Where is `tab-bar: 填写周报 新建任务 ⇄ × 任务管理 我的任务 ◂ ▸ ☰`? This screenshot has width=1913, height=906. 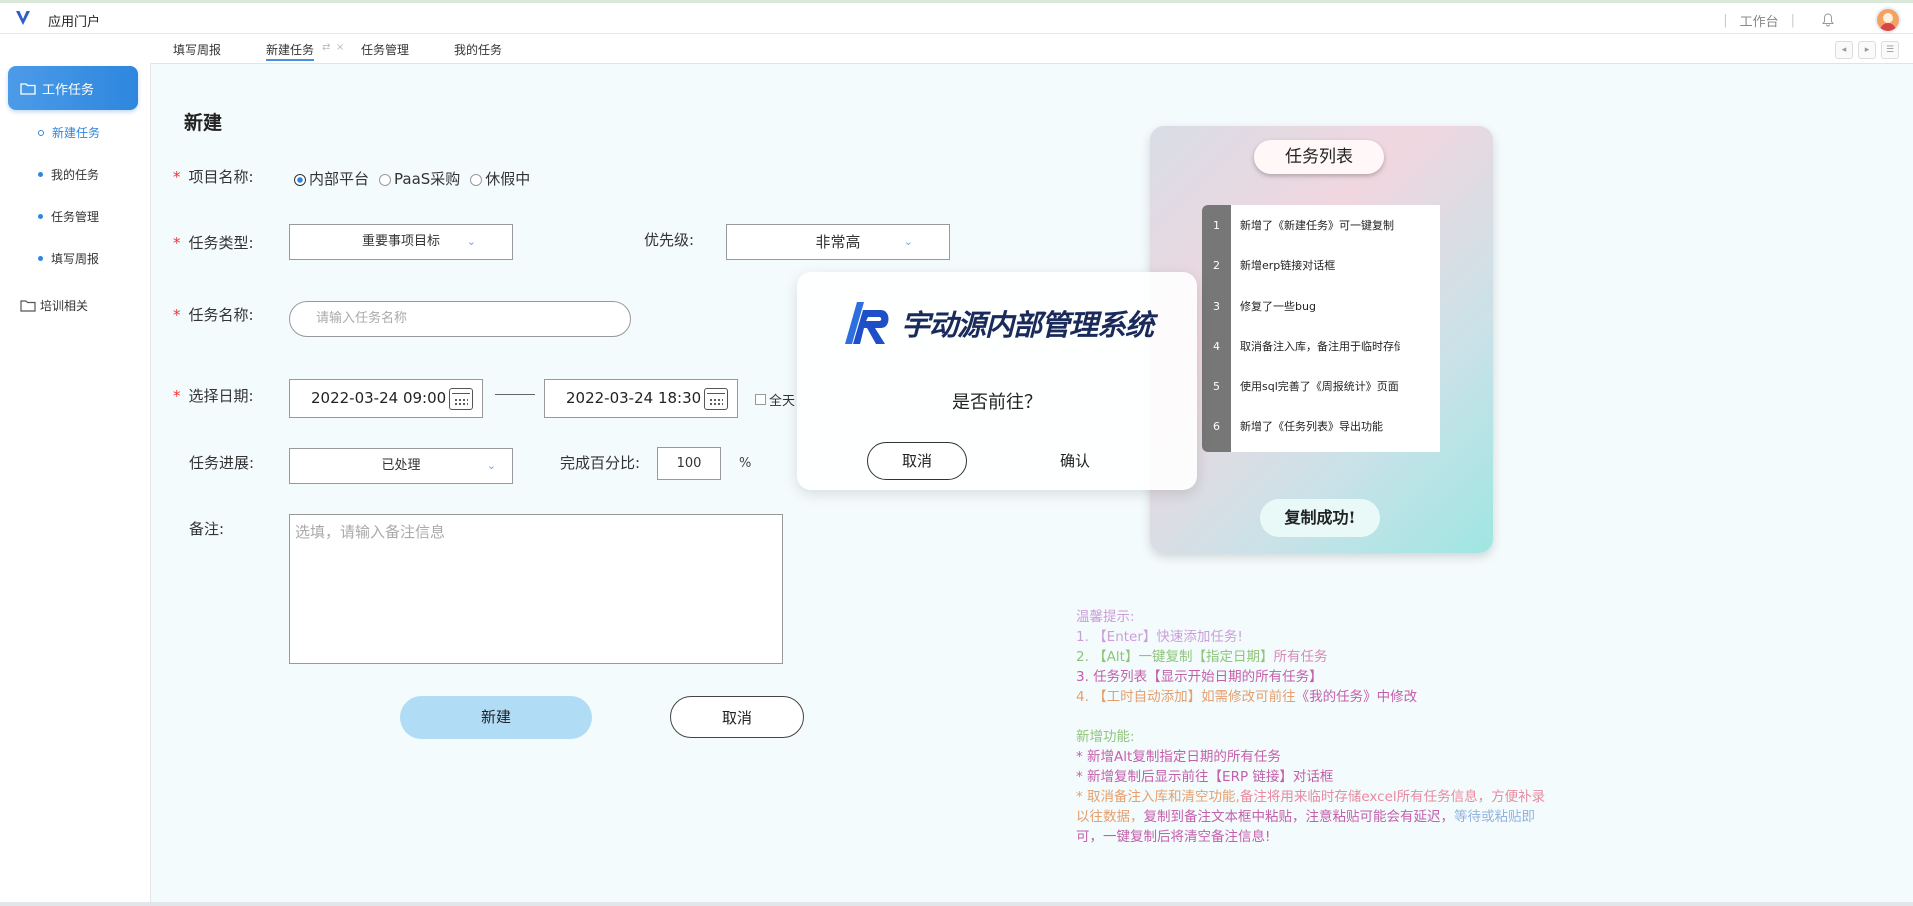
tab-bar: 填写周报 新建任务 ⇄ × 任务管理 我的任务 ◂ ▸ ☰ is located at coordinates (956, 49).